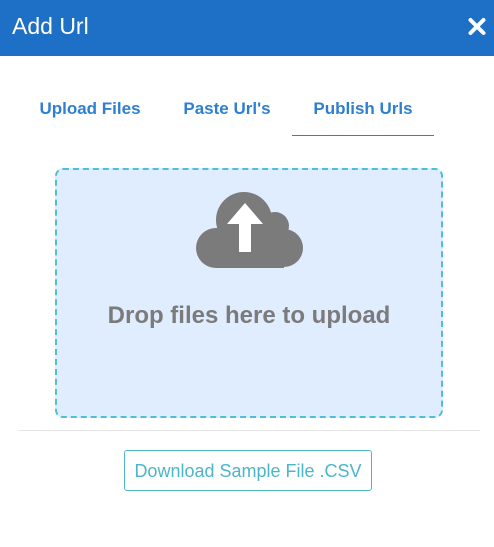 The width and height of the screenshot is (494, 547). Describe the element at coordinates (90, 108) in the screenshot. I see `tab-upload-files: Upload Files` at that location.